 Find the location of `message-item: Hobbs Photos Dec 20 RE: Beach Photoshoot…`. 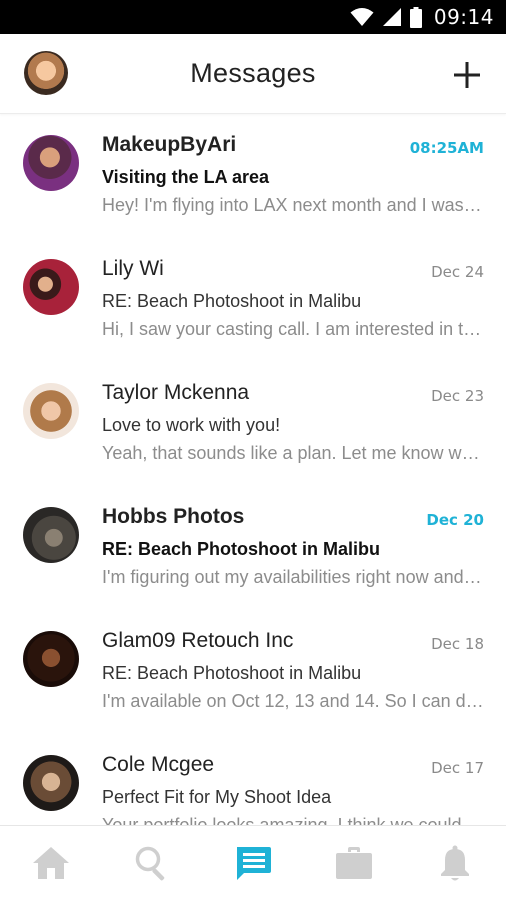

message-item: Hobbs Photos Dec 20 RE: Beach Photoshoot… is located at coordinates (253, 549).